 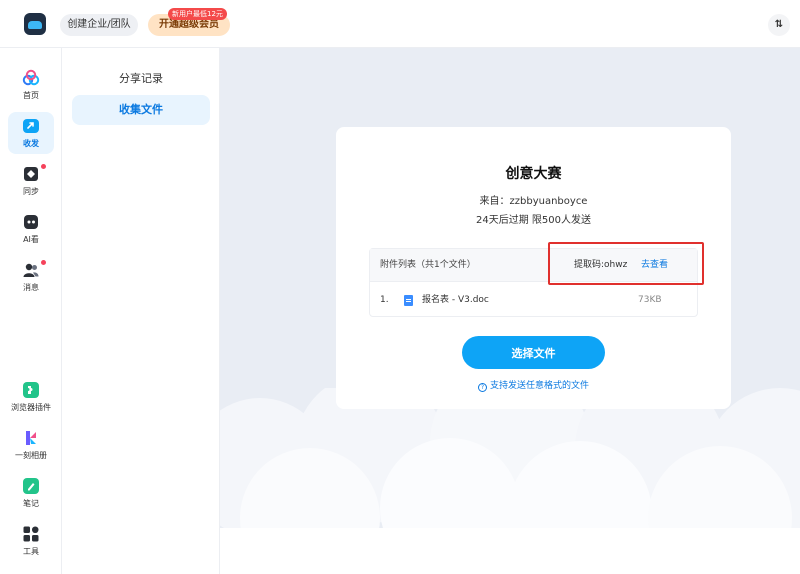 What do you see at coordinates (197, 14) in the screenshot?
I see `vip-promo-badge: 新用户最低12元` at bounding box center [197, 14].